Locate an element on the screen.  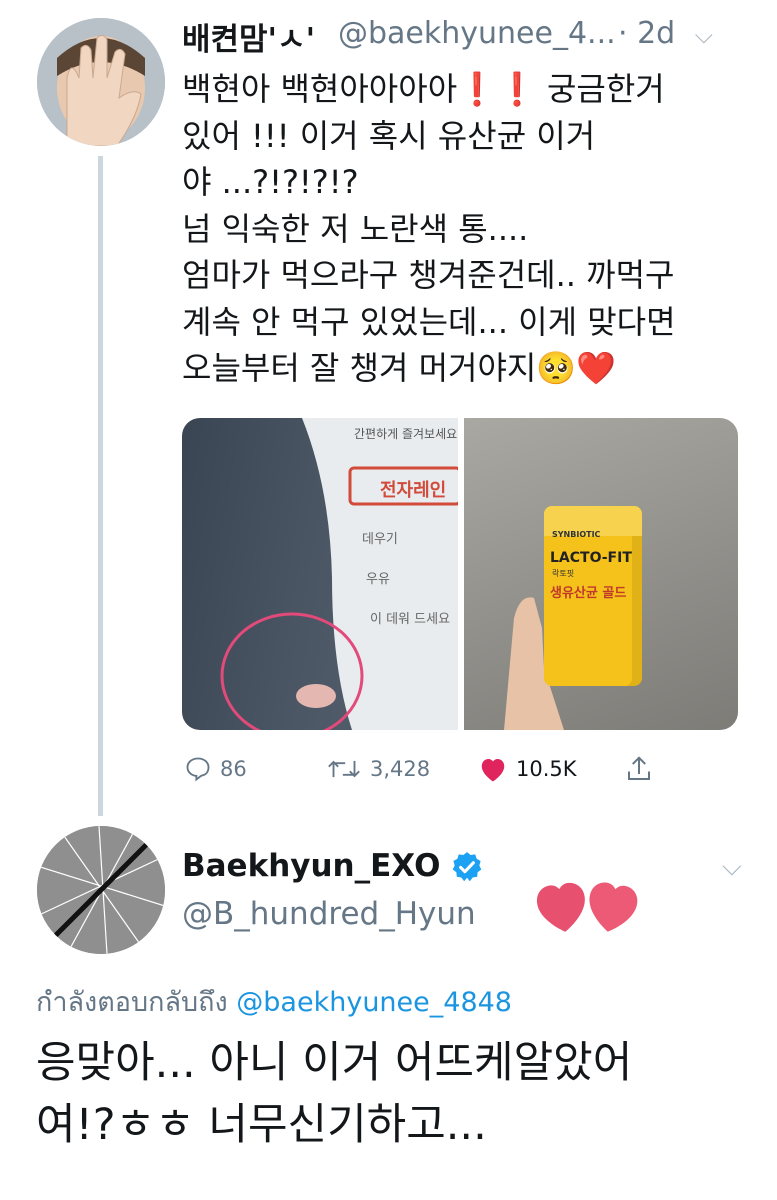
hearts-sticker-icon is located at coordinates (587, 907).